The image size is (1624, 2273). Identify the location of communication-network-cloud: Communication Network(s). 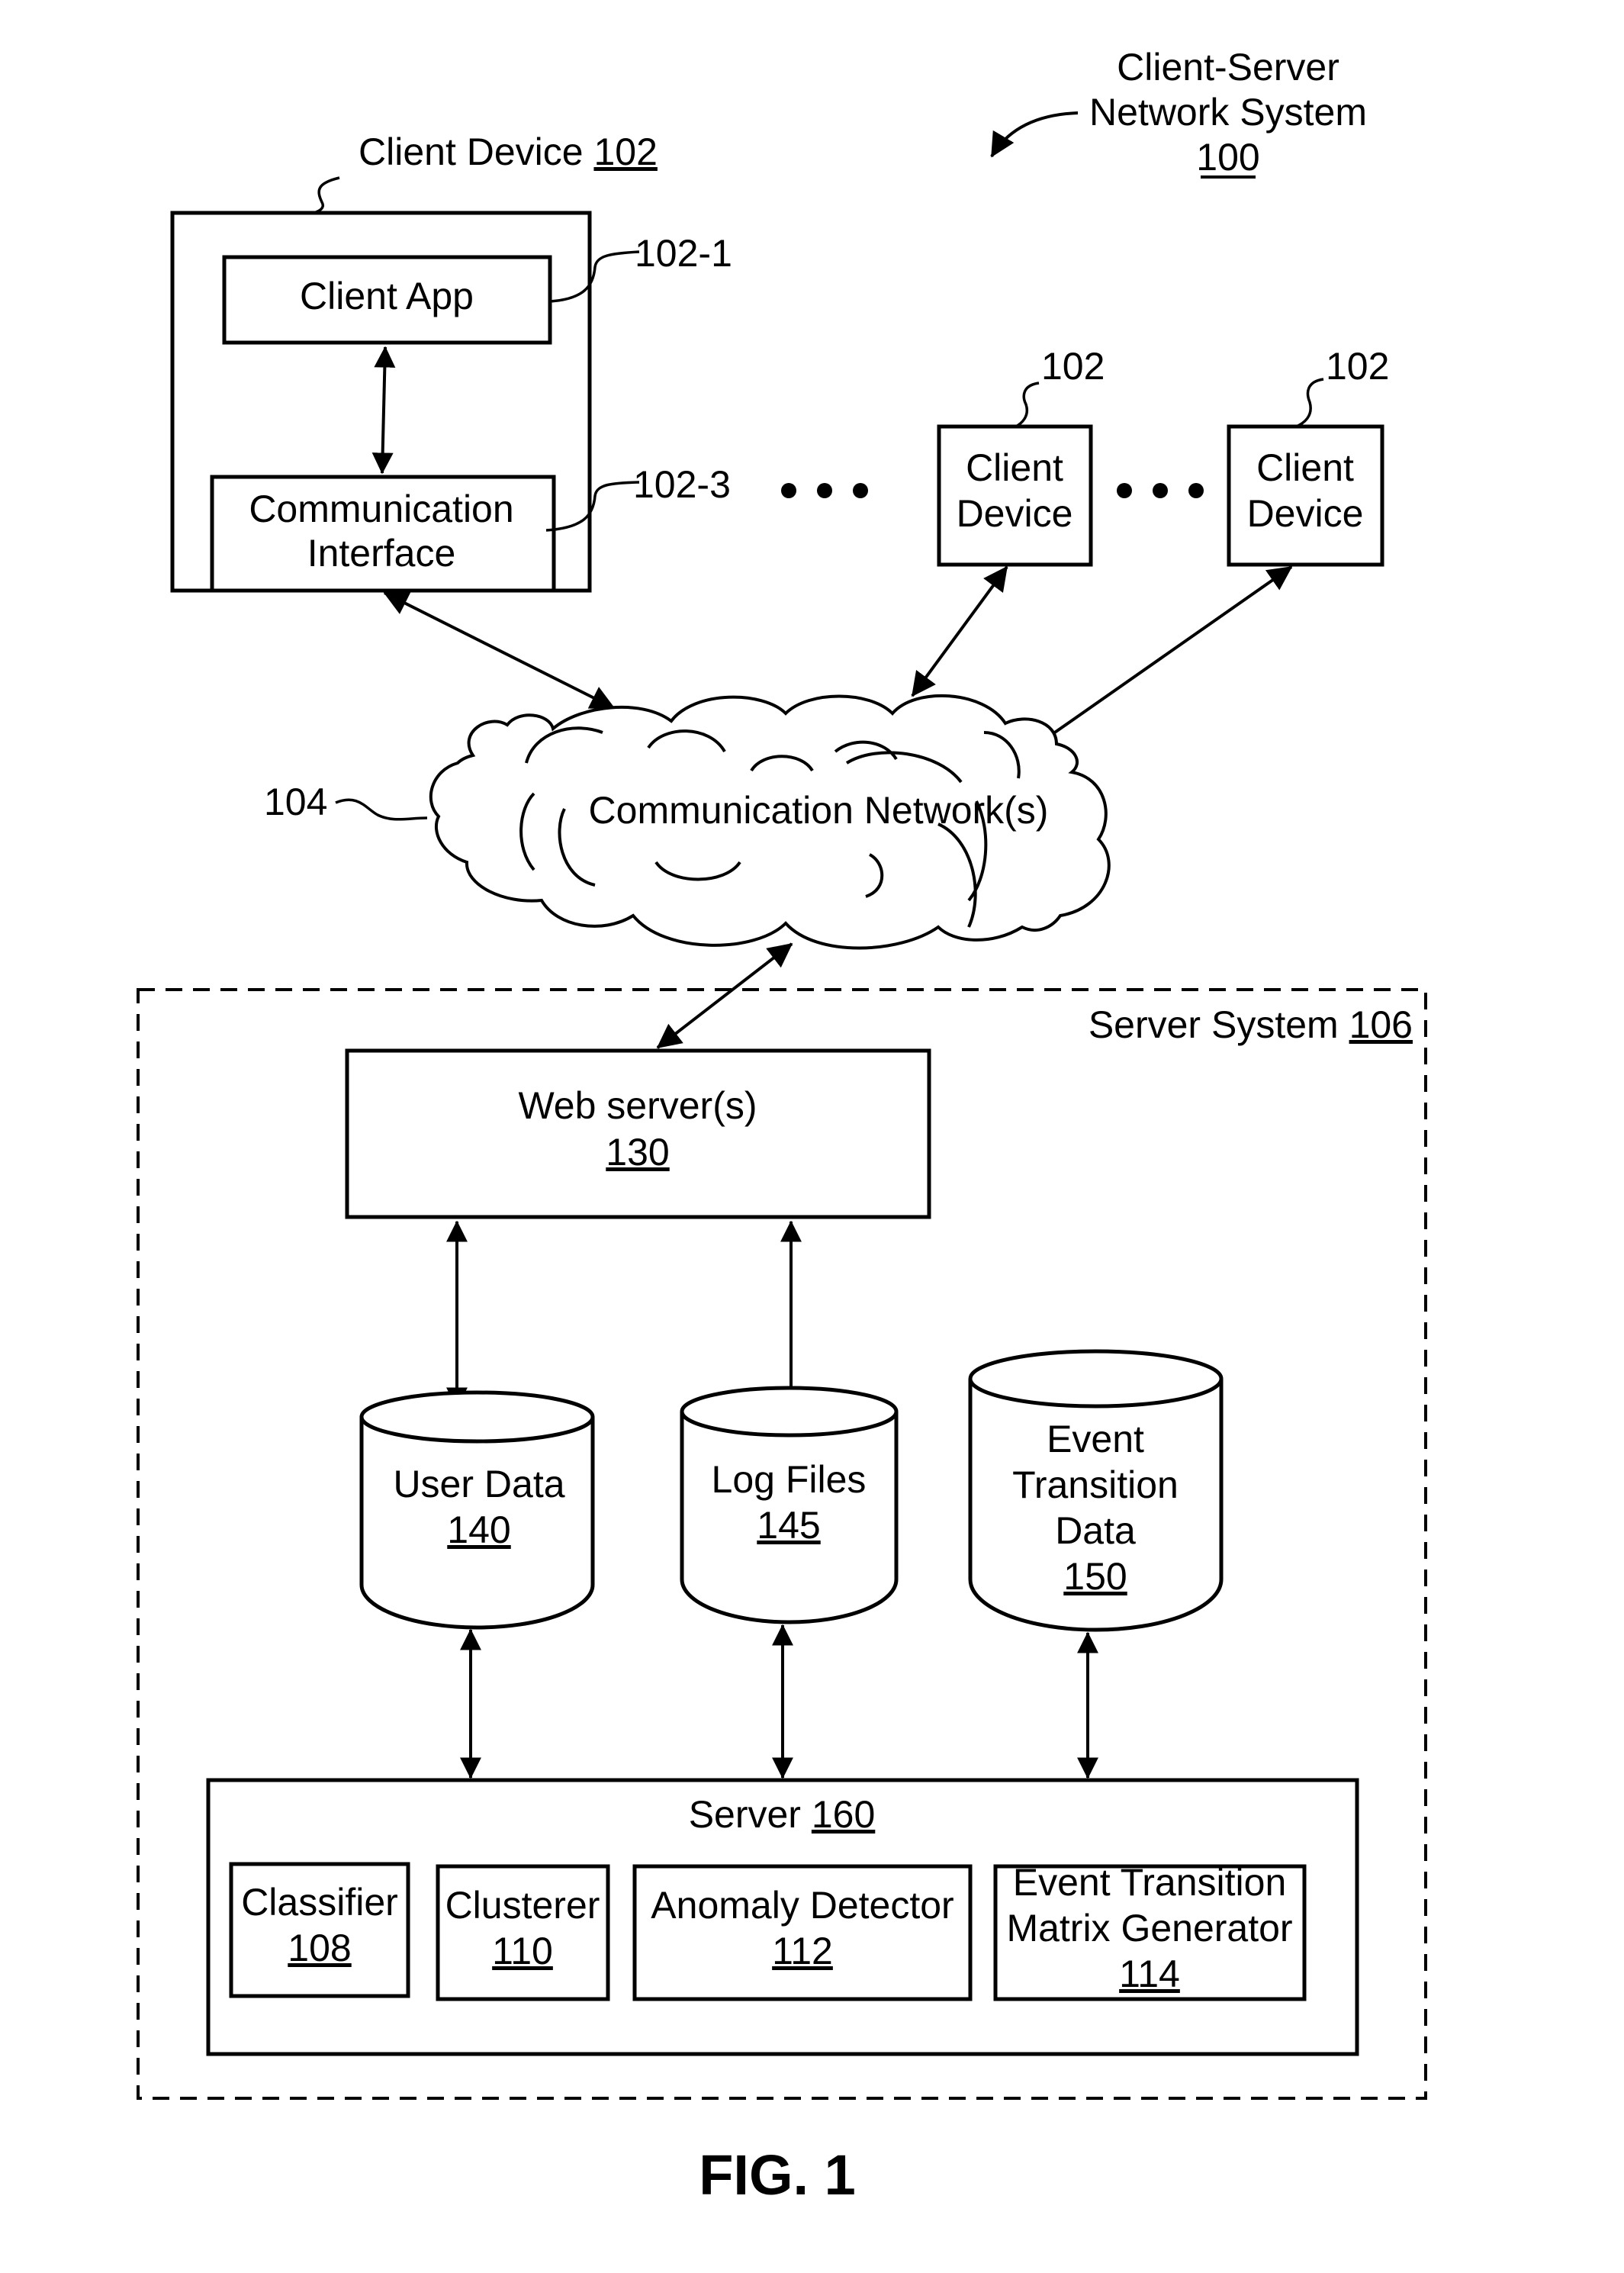
(770, 822).